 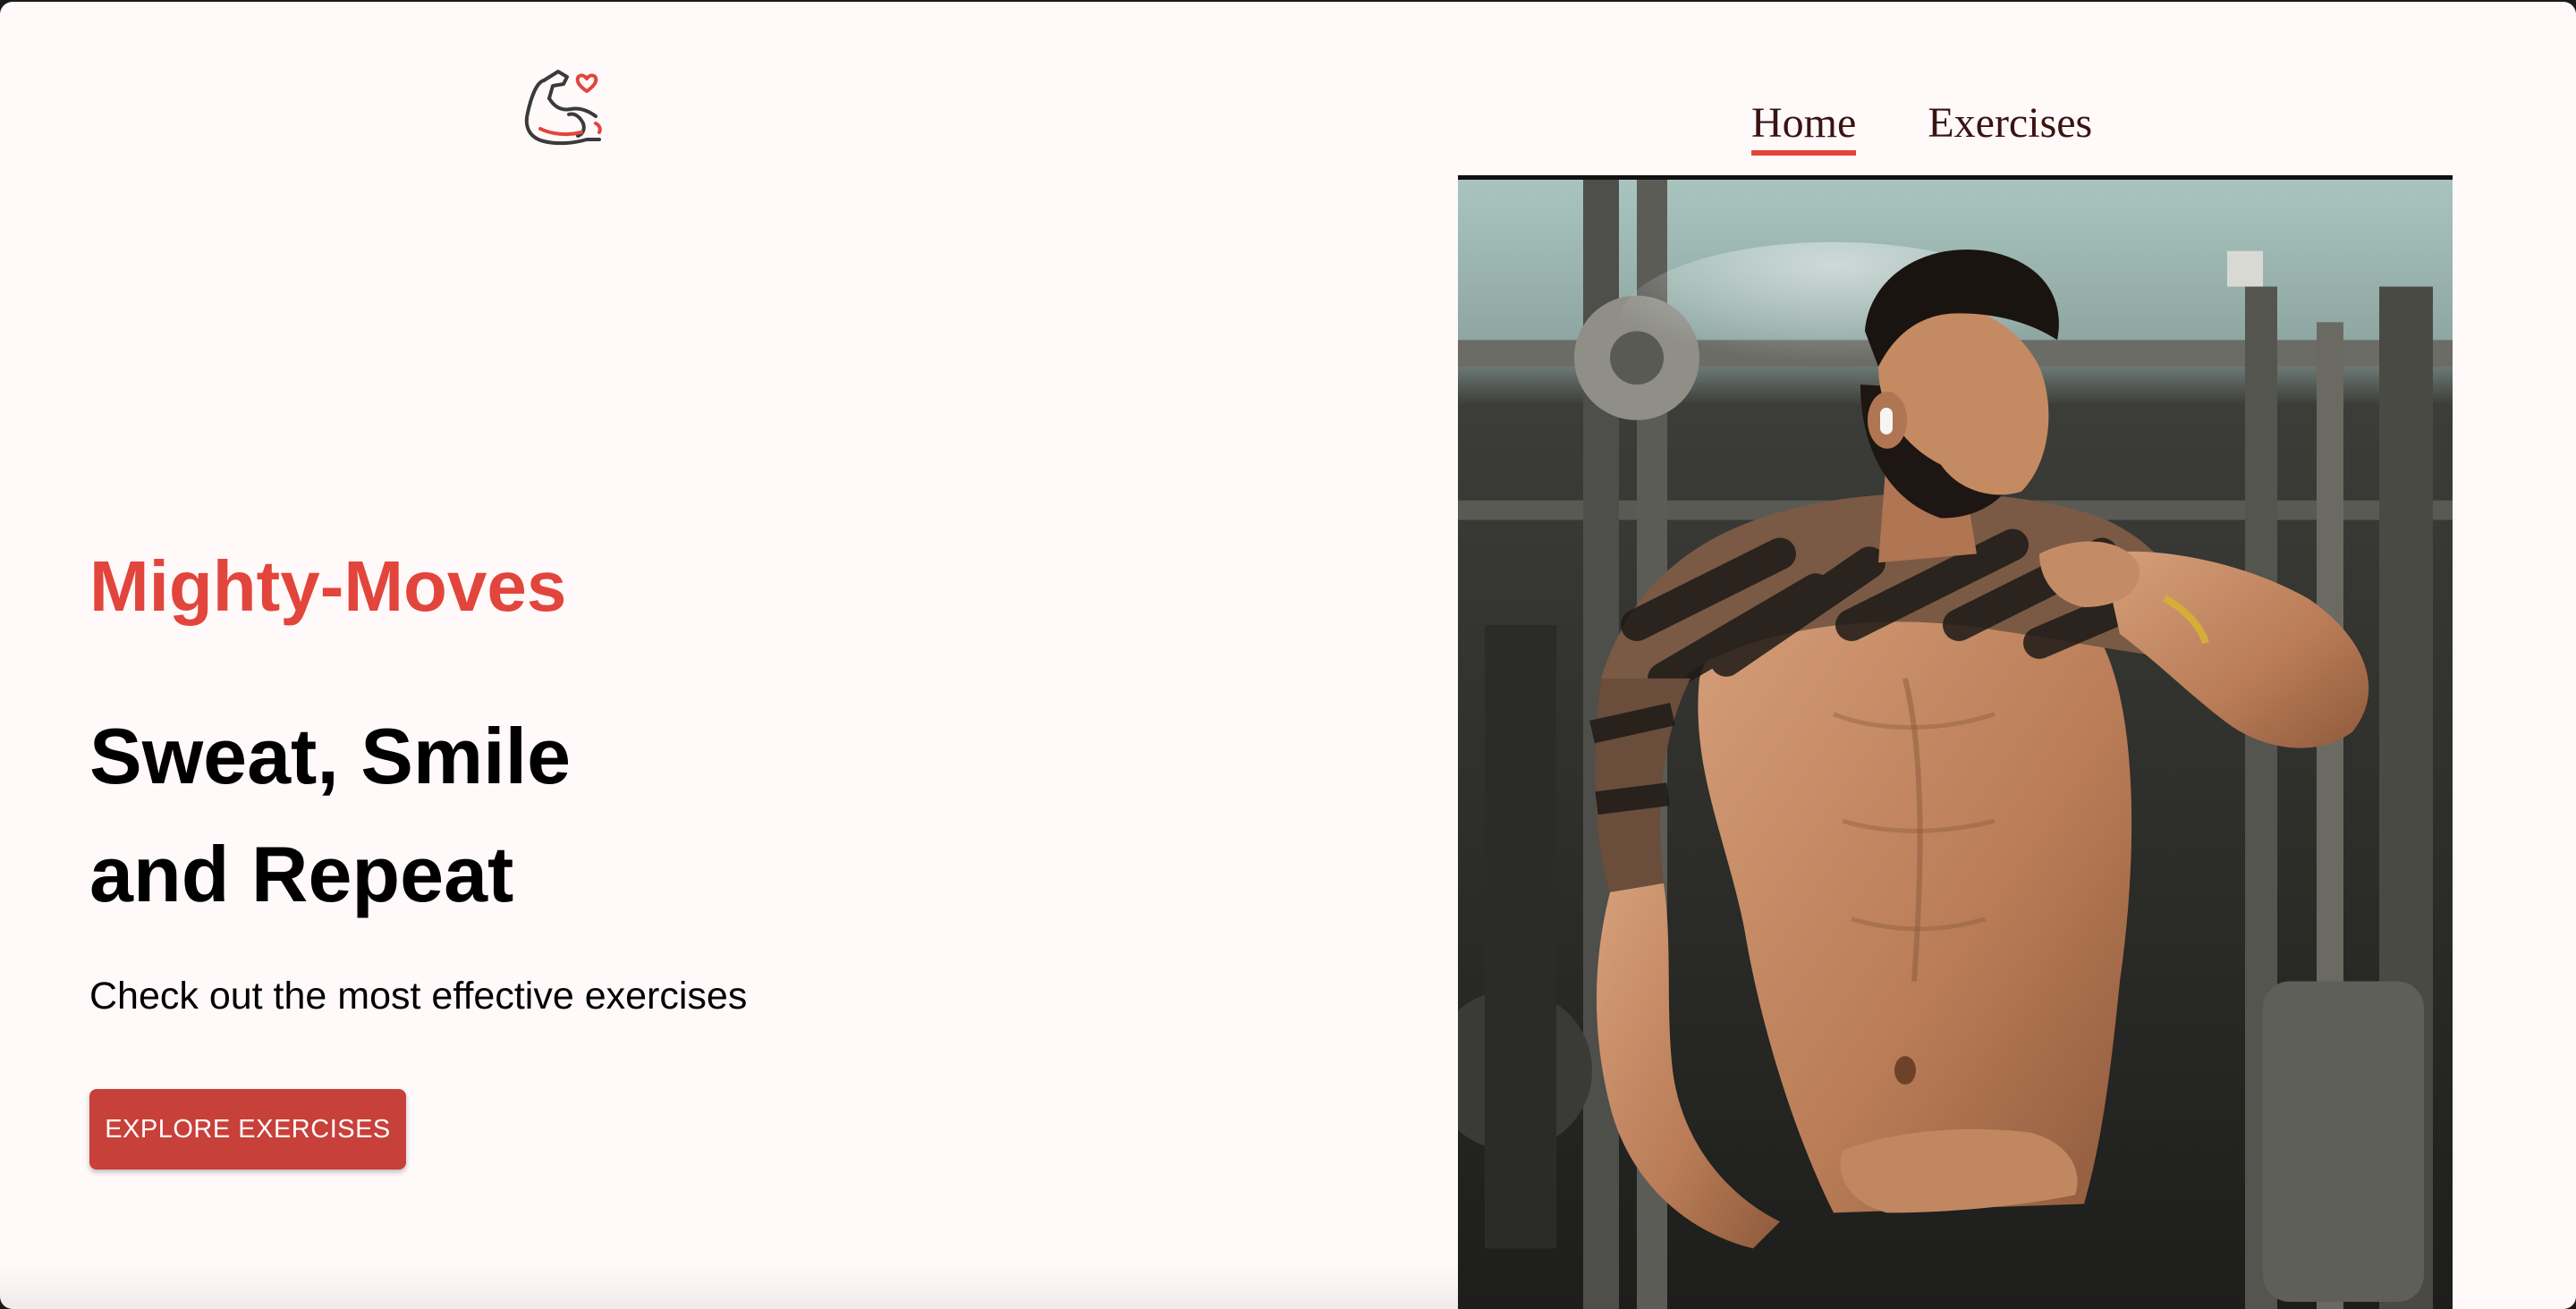 What do you see at coordinates (301, 874) in the screenshot?
I see `headline-line-2: and Repeat` at bounding box center [301, 874].